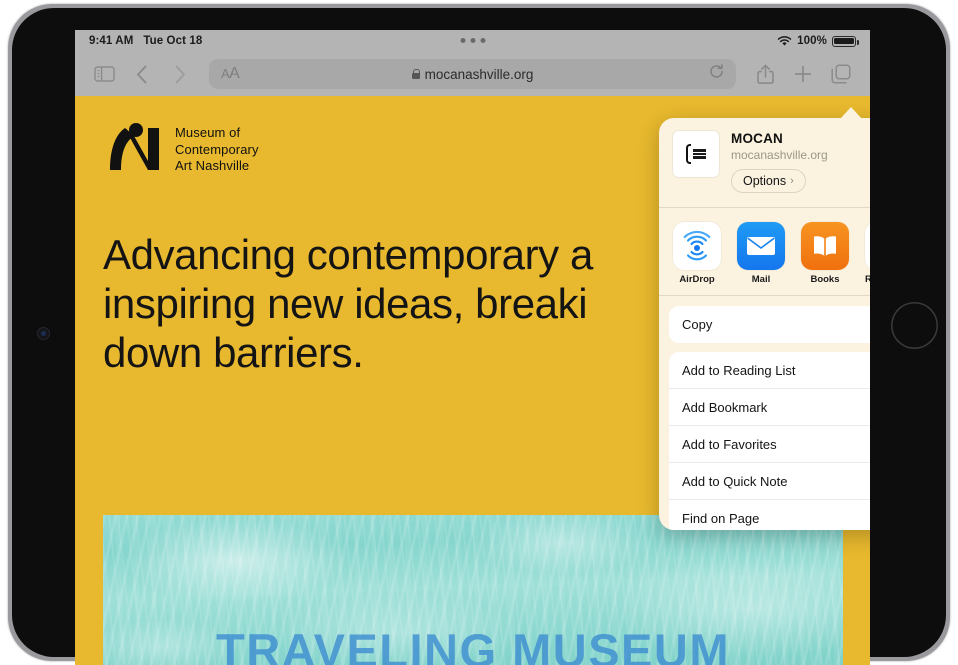  What do you see at coordinates (729, 444) in the screenshot?
I see `action-label: Add to Favorites` at bounding box center [729, 444].